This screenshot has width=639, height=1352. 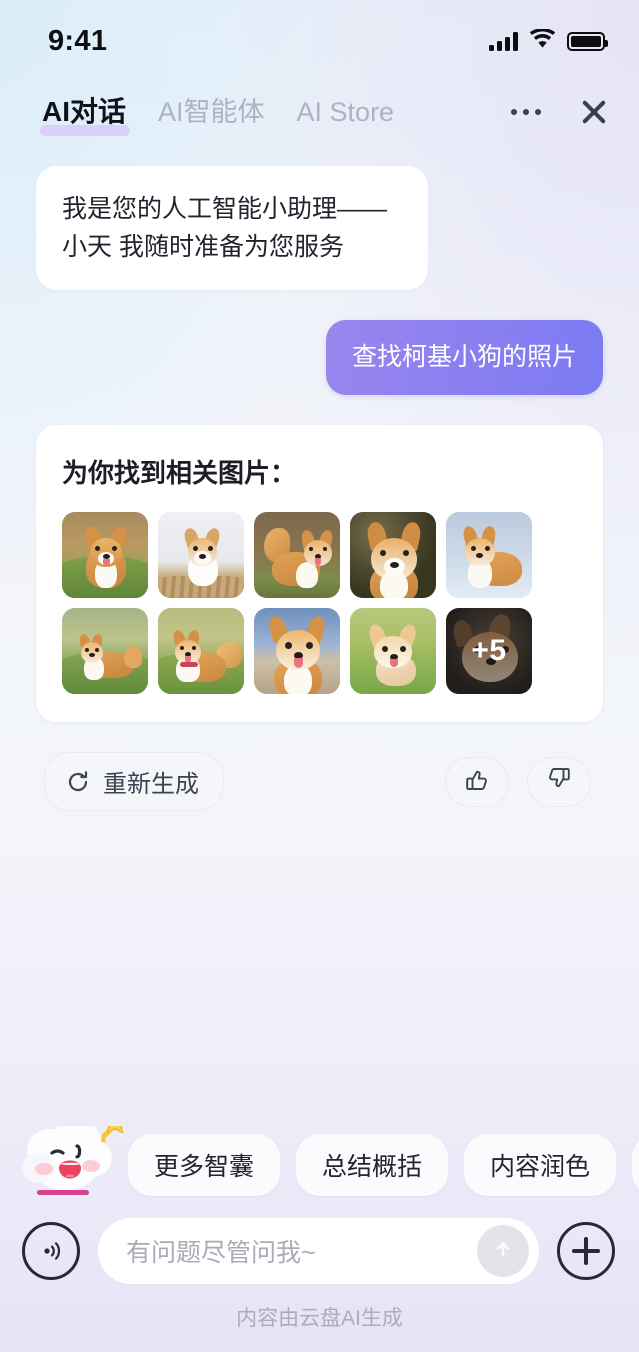 I want to click on regenerate-button: 重新生成, so click(x=134, y=781).